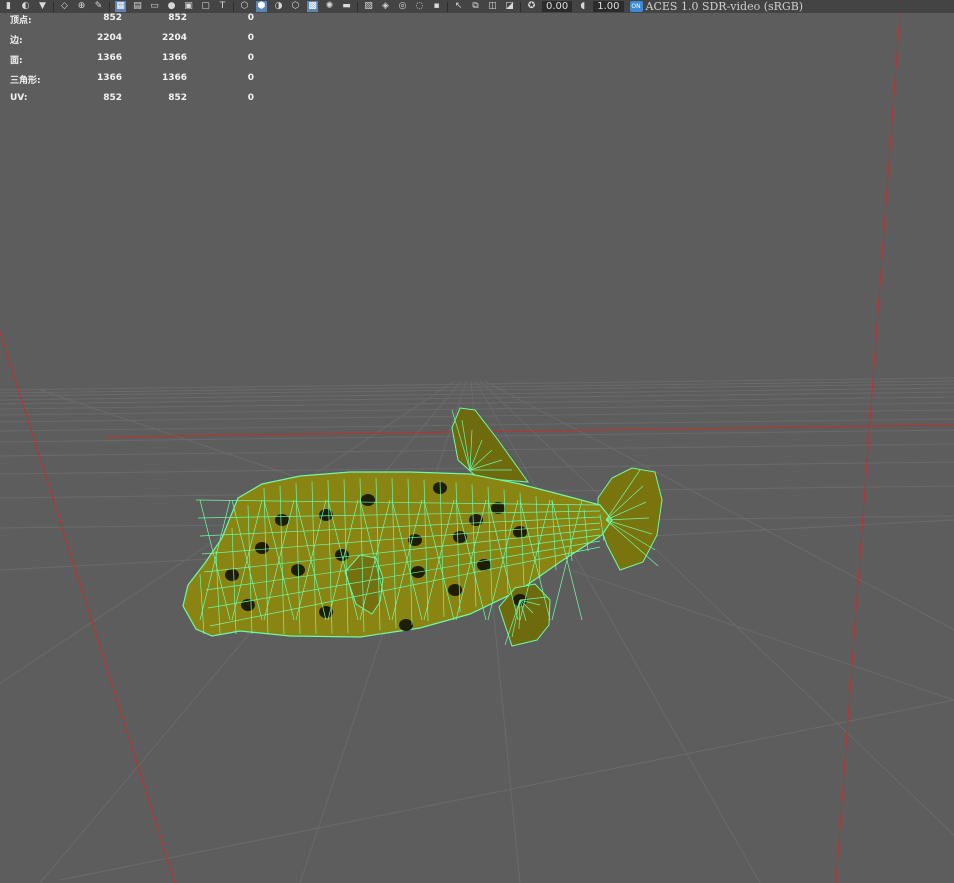 This screenshot has height=883, width=954. What do you see at coordinates (21, 21) in the screenshot?
I see `hud-label: 顶点:` at bounding box center [21, 21].